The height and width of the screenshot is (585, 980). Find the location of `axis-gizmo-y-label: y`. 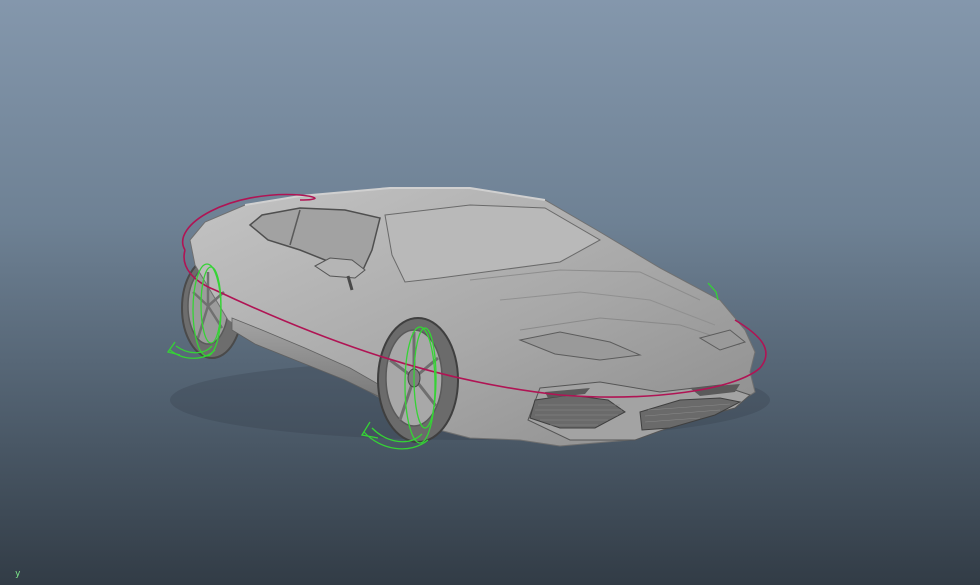

axis-gizmo-y-label: y is located at coordinates (18, 574).